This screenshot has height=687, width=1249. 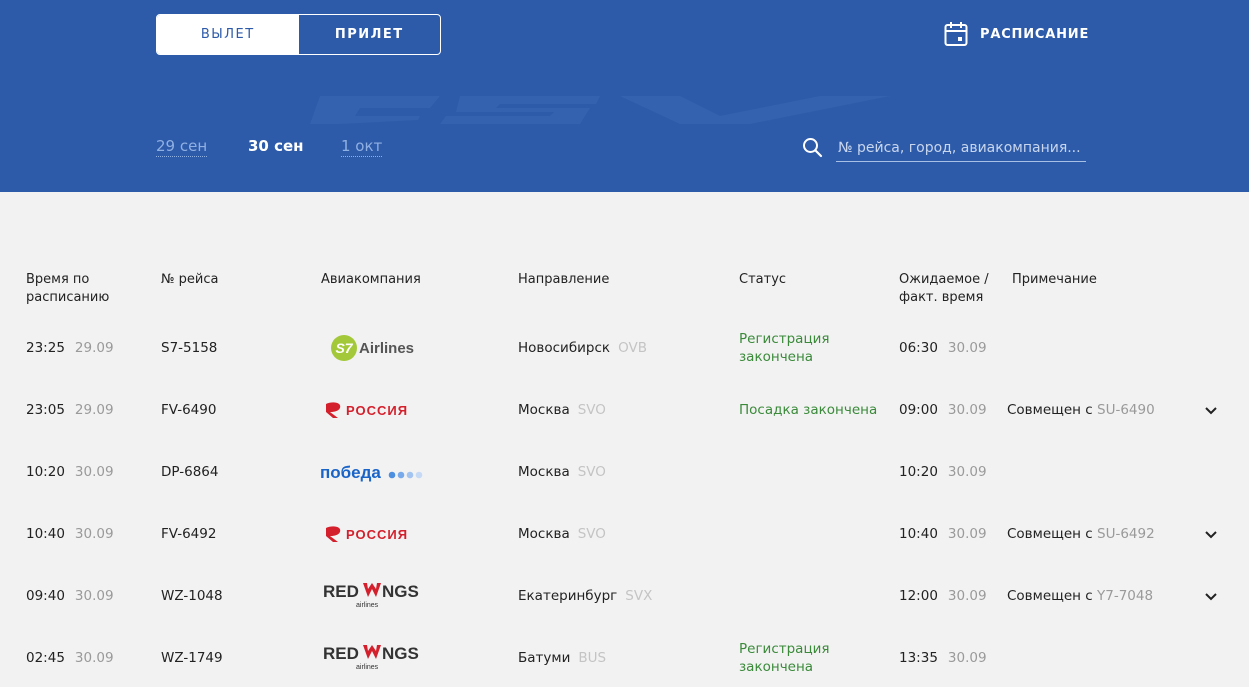 I want to click on actual-time: 06:30, so click(x=918, y=348).